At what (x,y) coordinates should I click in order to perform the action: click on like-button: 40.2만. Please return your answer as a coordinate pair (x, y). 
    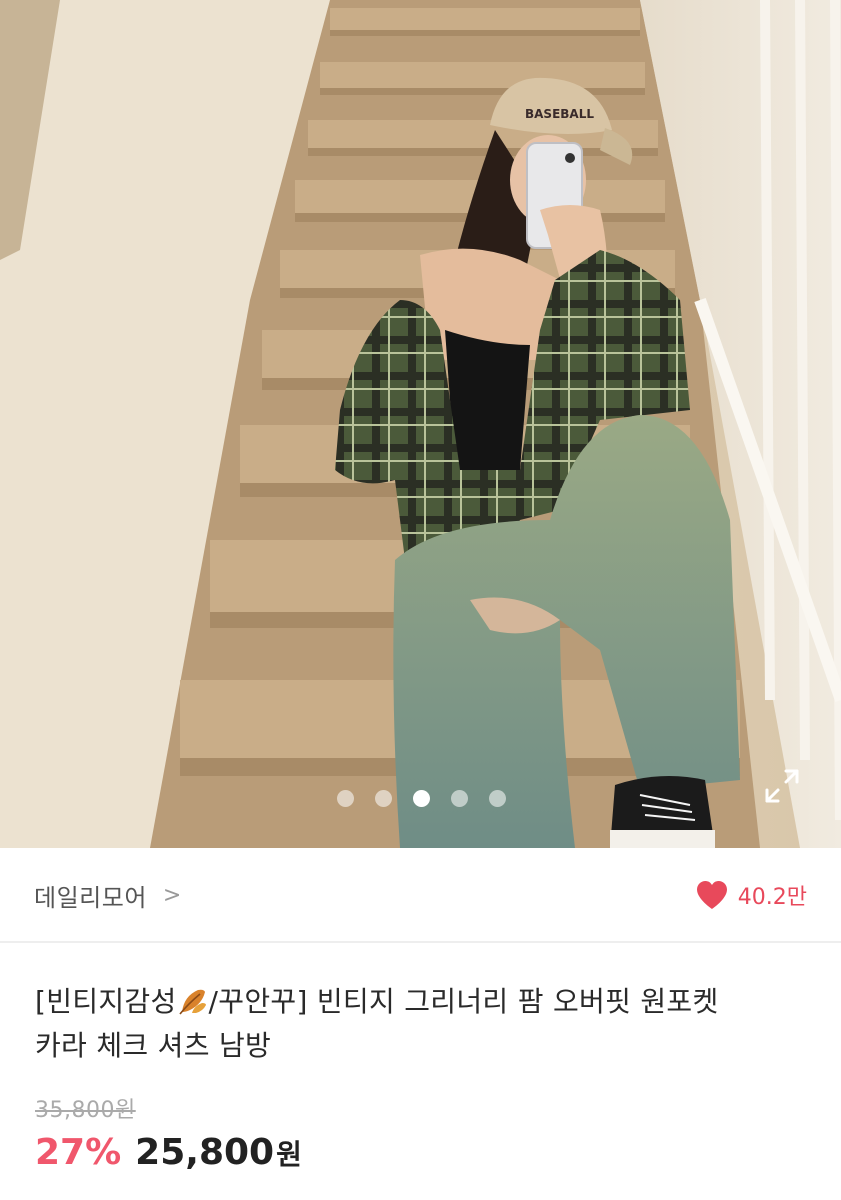
    Looking at the image, I should click on (751, 895).